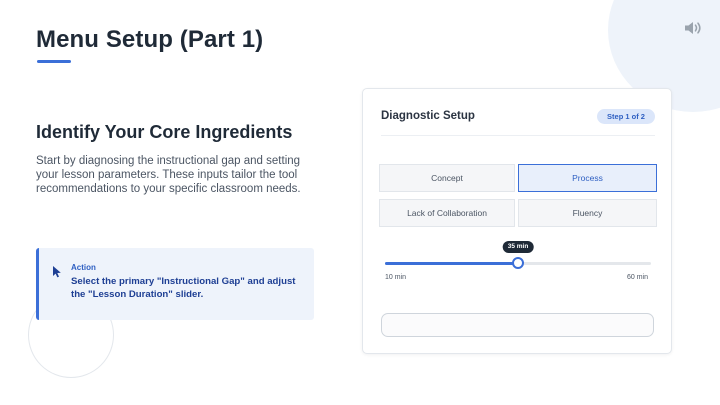 The image size is (720, 405). I want to click on slider-fill, so click(451, 263).